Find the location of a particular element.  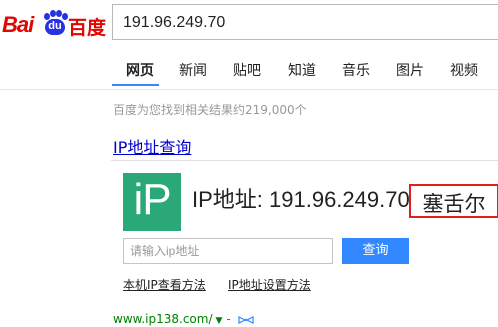

ip-input-box is located at coordinates (228, 251).